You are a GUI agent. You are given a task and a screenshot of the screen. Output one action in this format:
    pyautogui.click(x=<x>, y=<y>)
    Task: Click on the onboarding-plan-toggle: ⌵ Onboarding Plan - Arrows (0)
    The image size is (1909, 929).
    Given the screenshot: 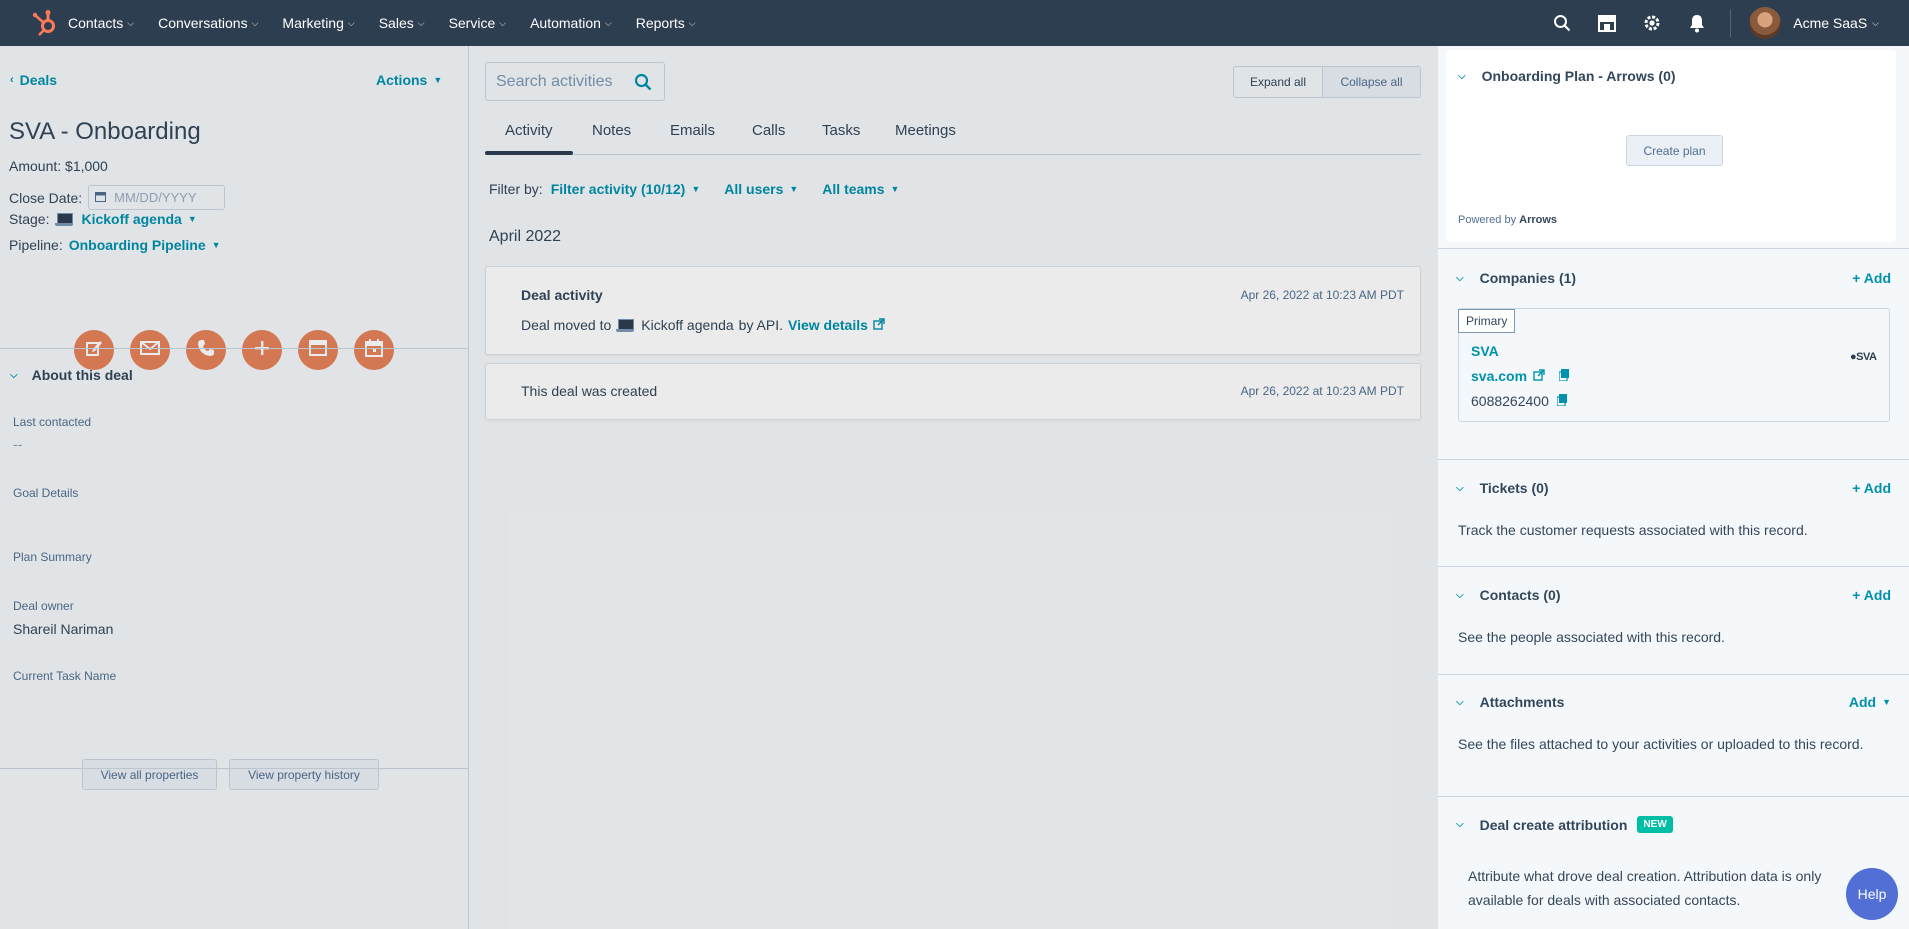 What is the action you would take?
    pyautogui.click(x=1567, y=76)
    